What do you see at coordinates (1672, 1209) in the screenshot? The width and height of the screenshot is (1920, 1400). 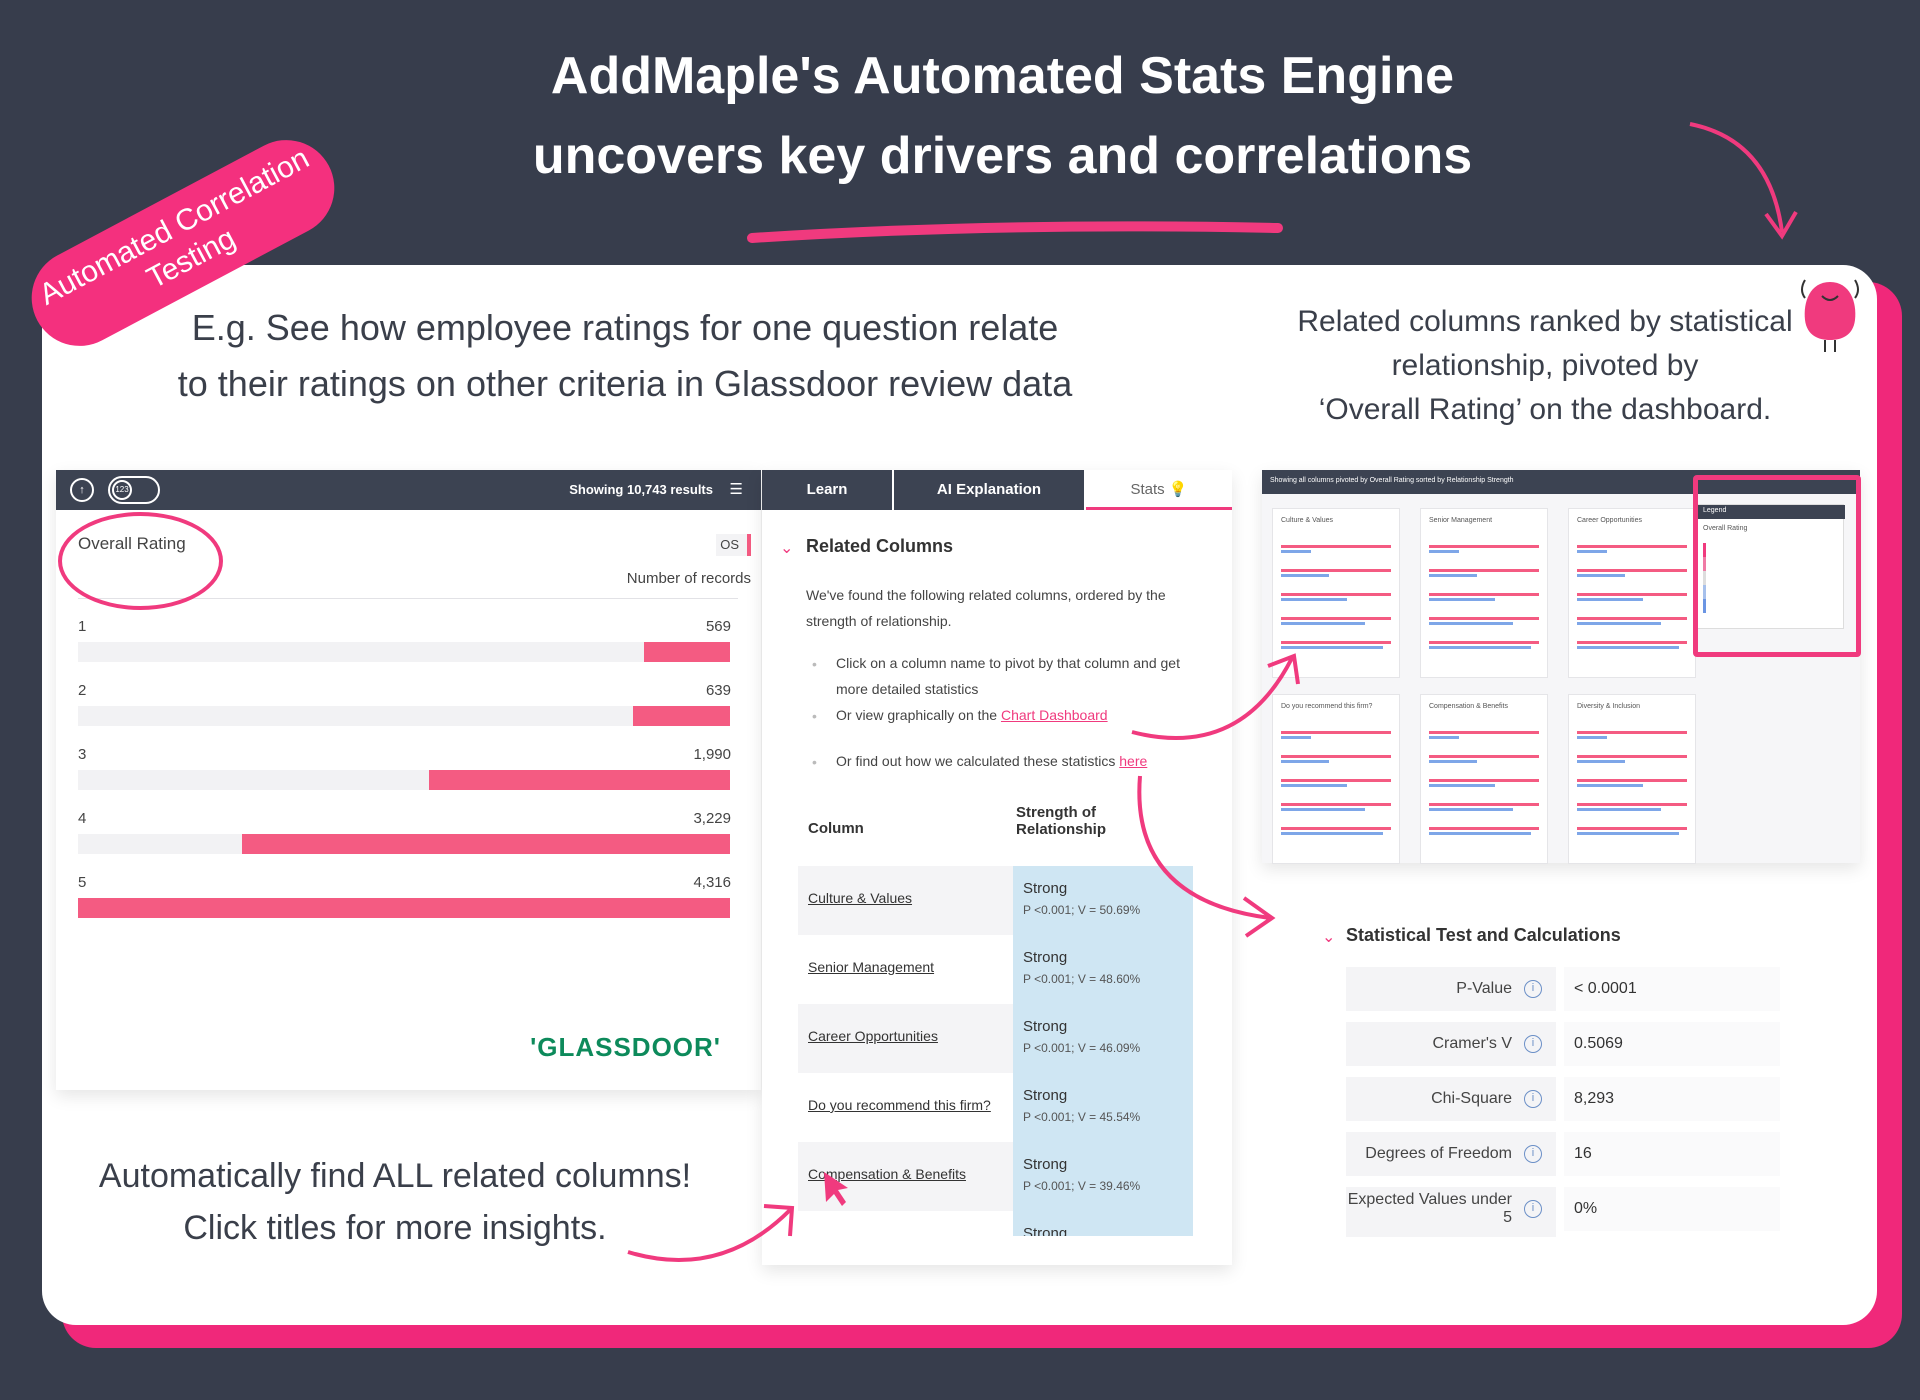 I see `stat-value: 0%` at bounding box center [1672, 1209].